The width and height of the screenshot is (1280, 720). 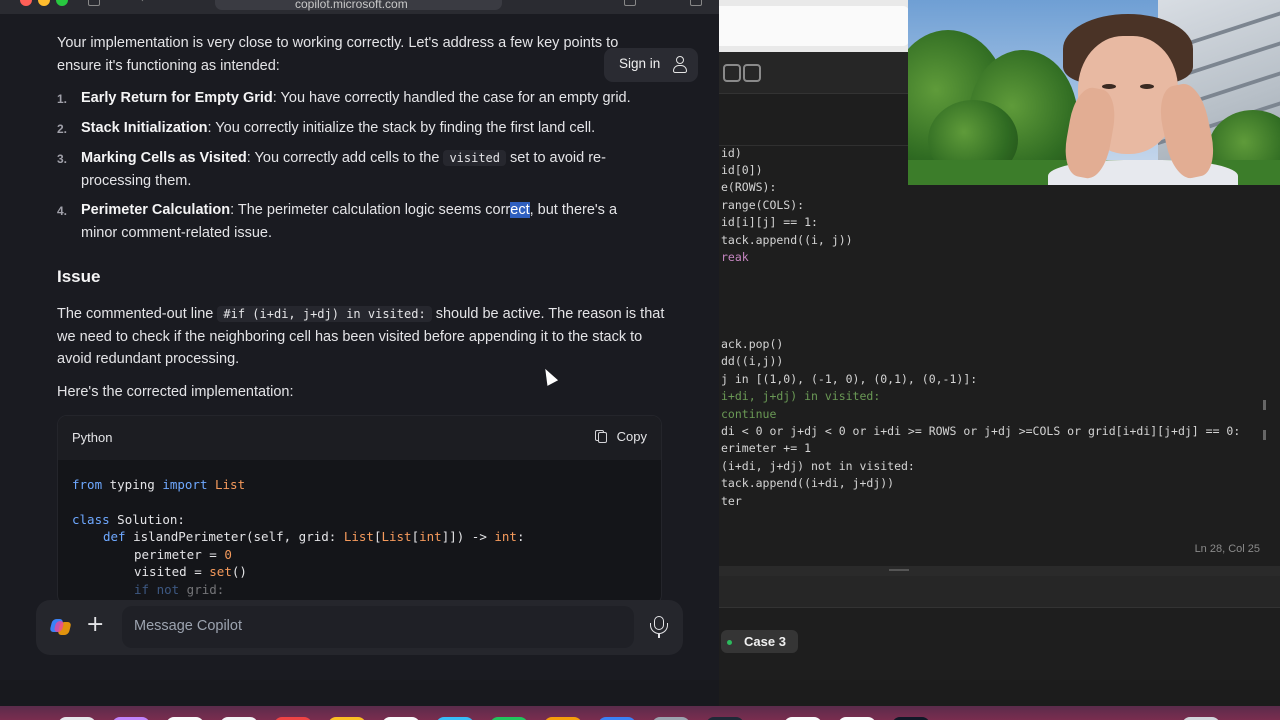 I want to click on back-icon: ‹, so click(x=146, y=2).